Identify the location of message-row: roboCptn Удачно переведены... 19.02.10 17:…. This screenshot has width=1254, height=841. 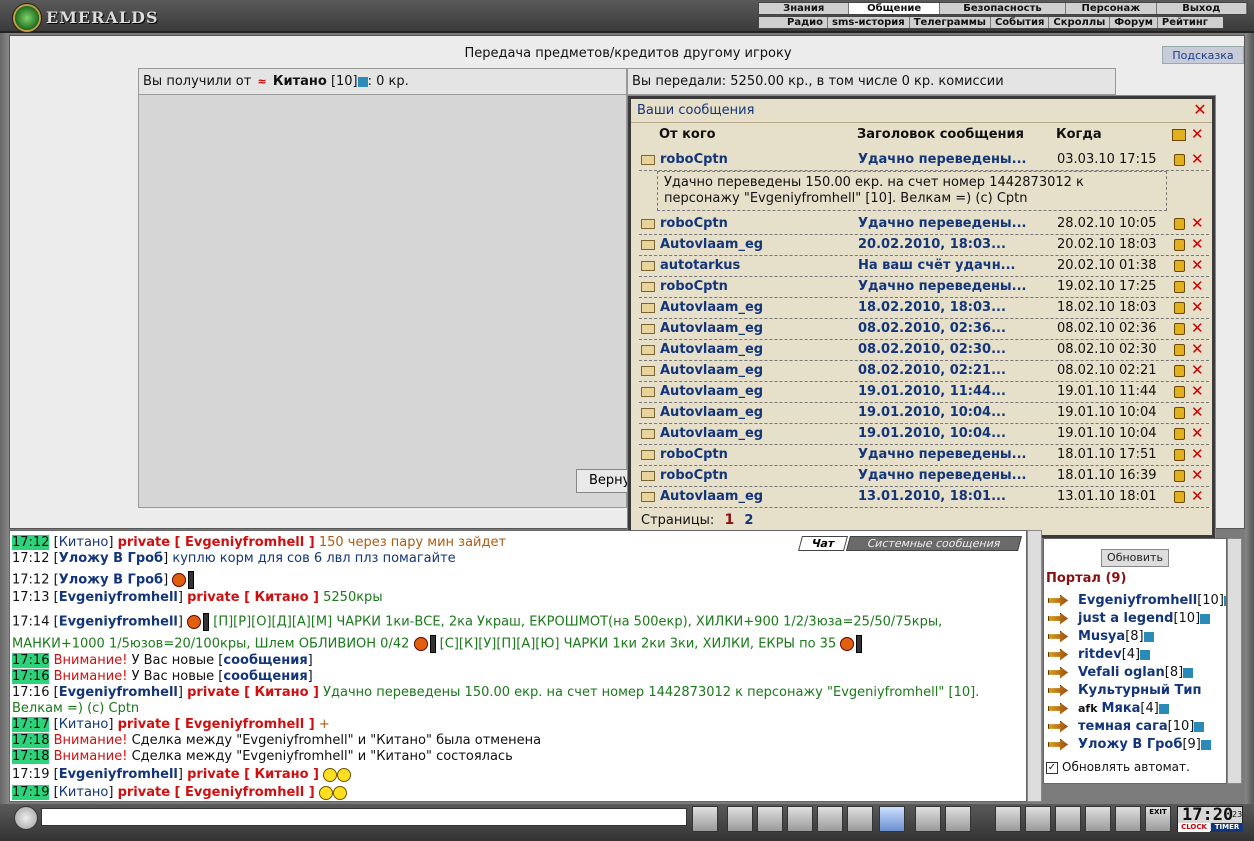
(924, 287).